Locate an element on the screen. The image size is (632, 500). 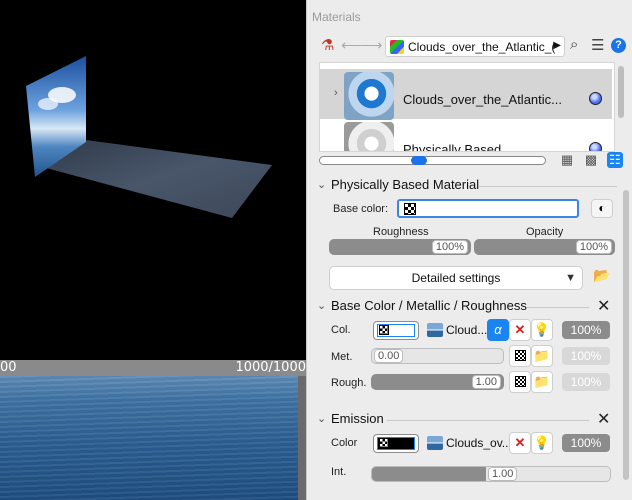
timeline-bar: 00 1000/1000 is located at coordinates (153, 368).